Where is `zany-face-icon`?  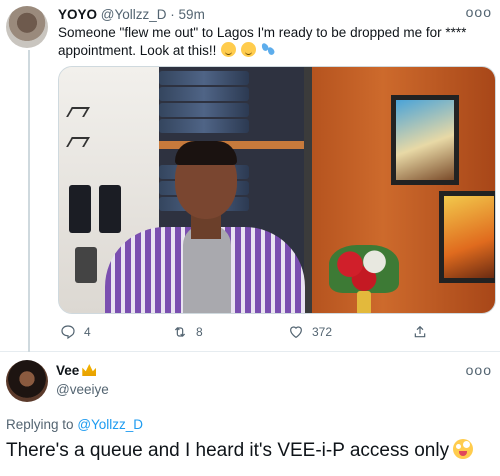 zany-face-icon is located at coordinates (463, 449).